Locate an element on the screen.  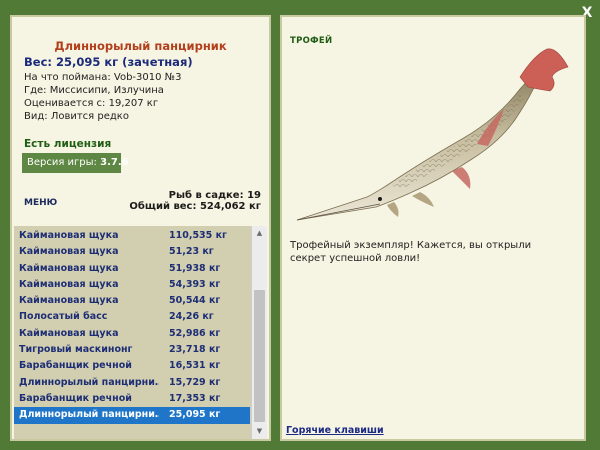
fish-weight-value: 24,26 кг is located at coordinates (191, 317).